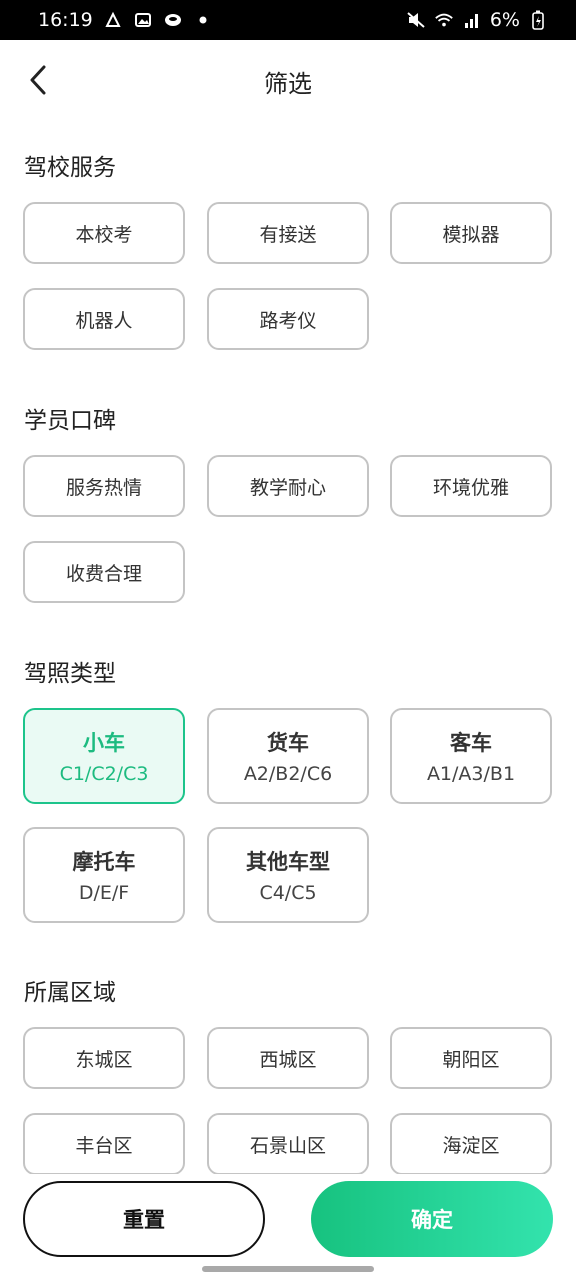 The image size is (576, 1280). Describe the element at coordinates (288, 756) in the screenshot. I see `option-license-truck: 货车 A2/B2/C6` at that location.